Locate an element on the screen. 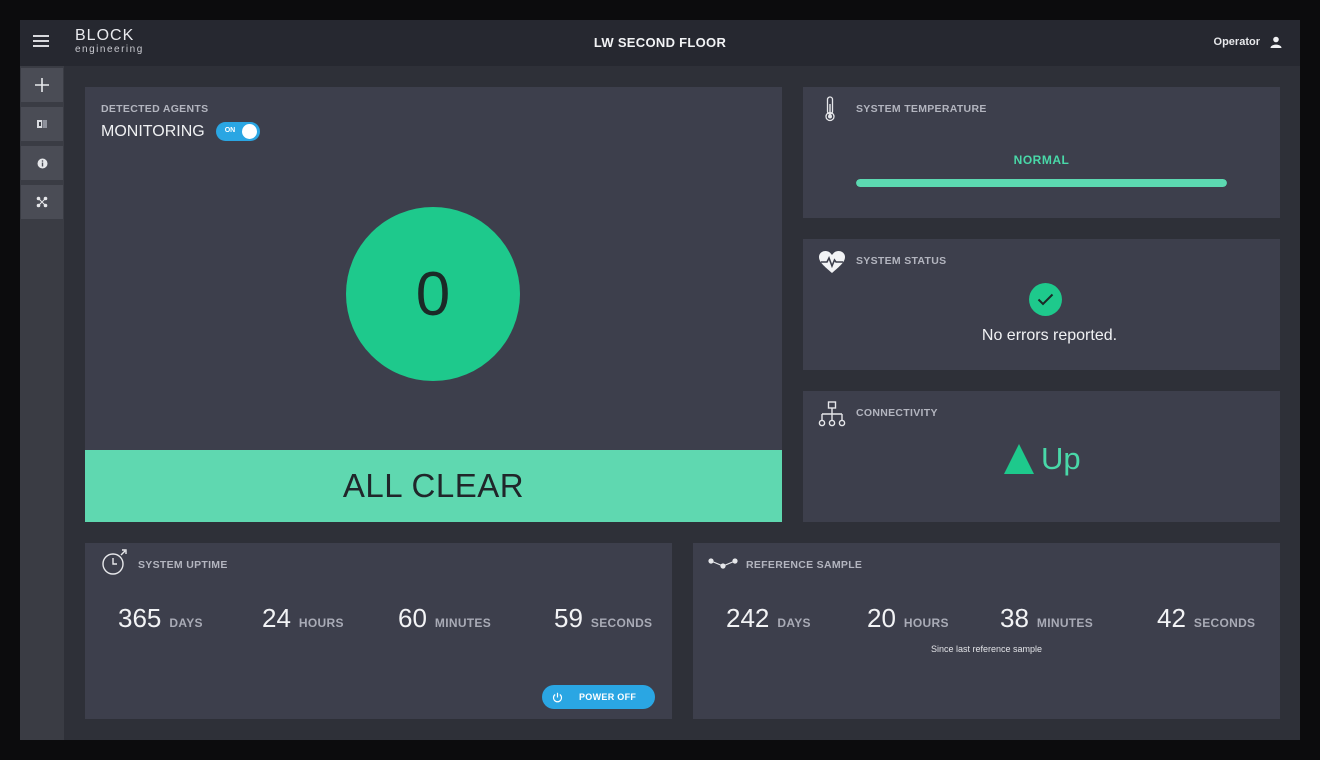  system-status-card: SYSTEM STATUS No errors reported. is located at coordinates (1041, 304).